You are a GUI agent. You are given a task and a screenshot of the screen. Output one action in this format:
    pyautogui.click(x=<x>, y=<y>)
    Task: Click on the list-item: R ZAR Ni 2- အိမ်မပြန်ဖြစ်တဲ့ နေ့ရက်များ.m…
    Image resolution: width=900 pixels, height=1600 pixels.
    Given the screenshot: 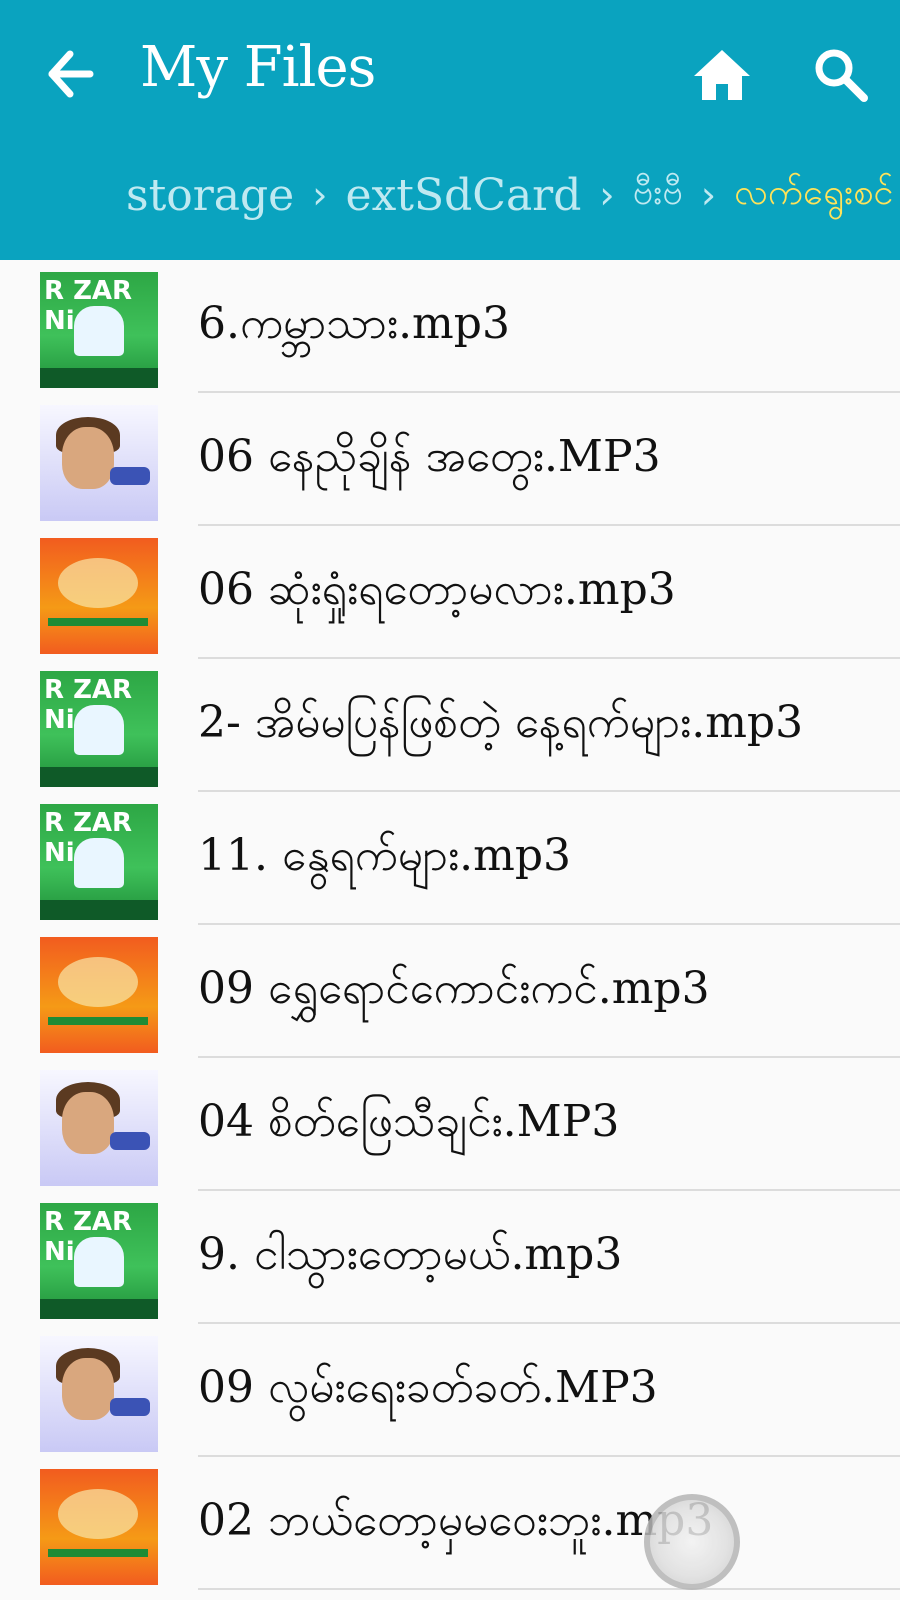 What is the action you would take?
    pyautogui.click(x=450, y=725)
    